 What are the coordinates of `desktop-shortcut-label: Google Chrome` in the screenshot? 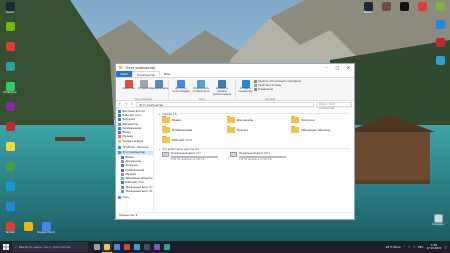 It's located at (46, 232).